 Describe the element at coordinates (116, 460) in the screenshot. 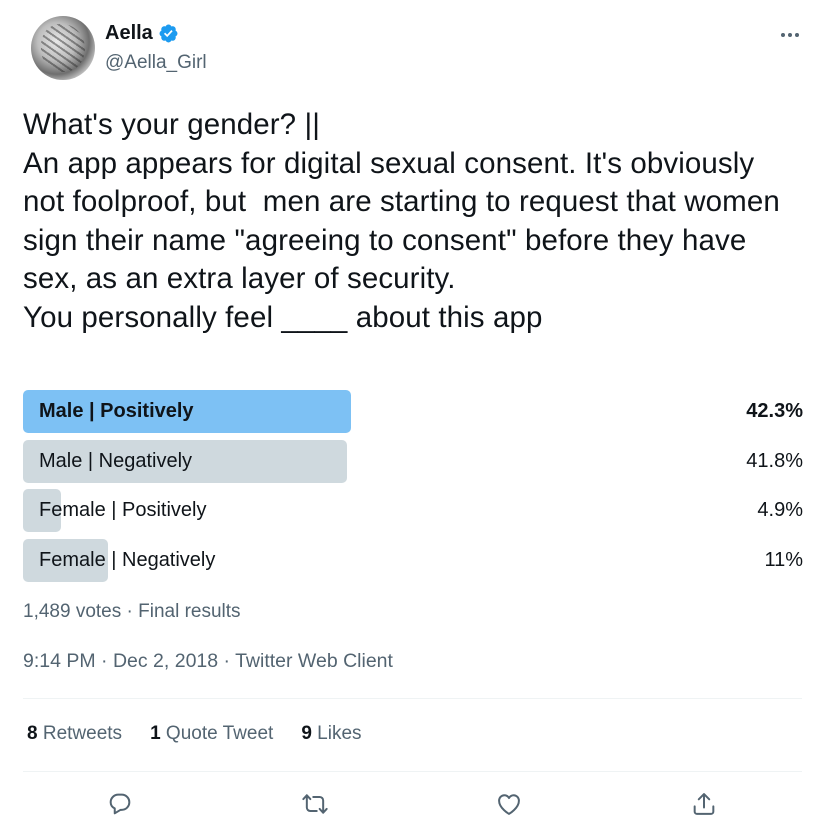

I see `poll-option-label: Male | Negatively` at that location.